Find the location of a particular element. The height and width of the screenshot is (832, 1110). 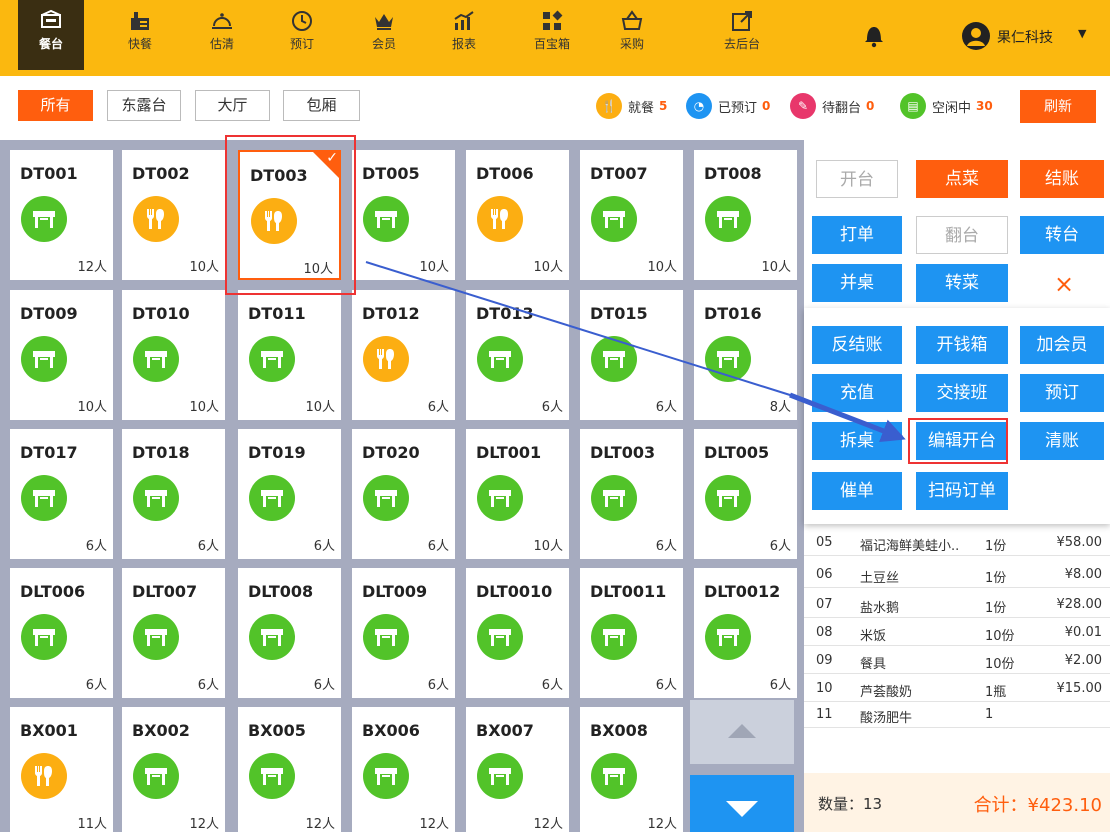

table-card: DT001 12人 is located at coordinates (61, 215).